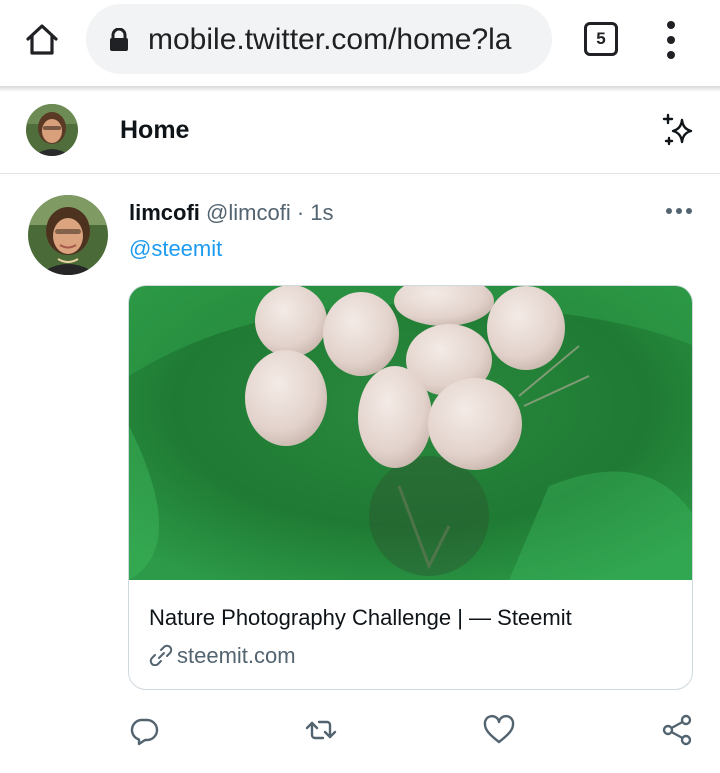 This screenshot has height=773, width=720. I want to click on timeline-header: Home, so click(360, 133).